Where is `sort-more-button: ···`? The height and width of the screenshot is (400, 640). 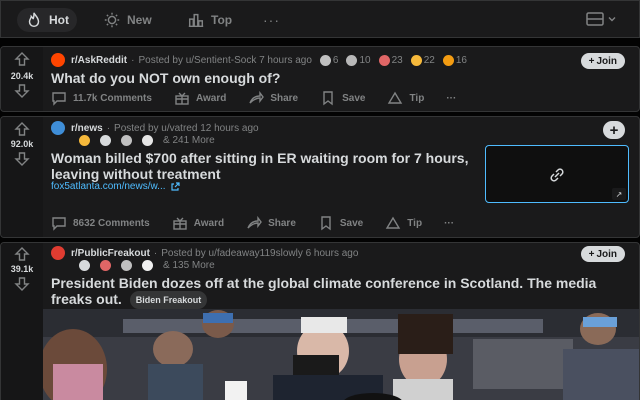 sort-more-button: ··· is located at coordinates (271, 20).